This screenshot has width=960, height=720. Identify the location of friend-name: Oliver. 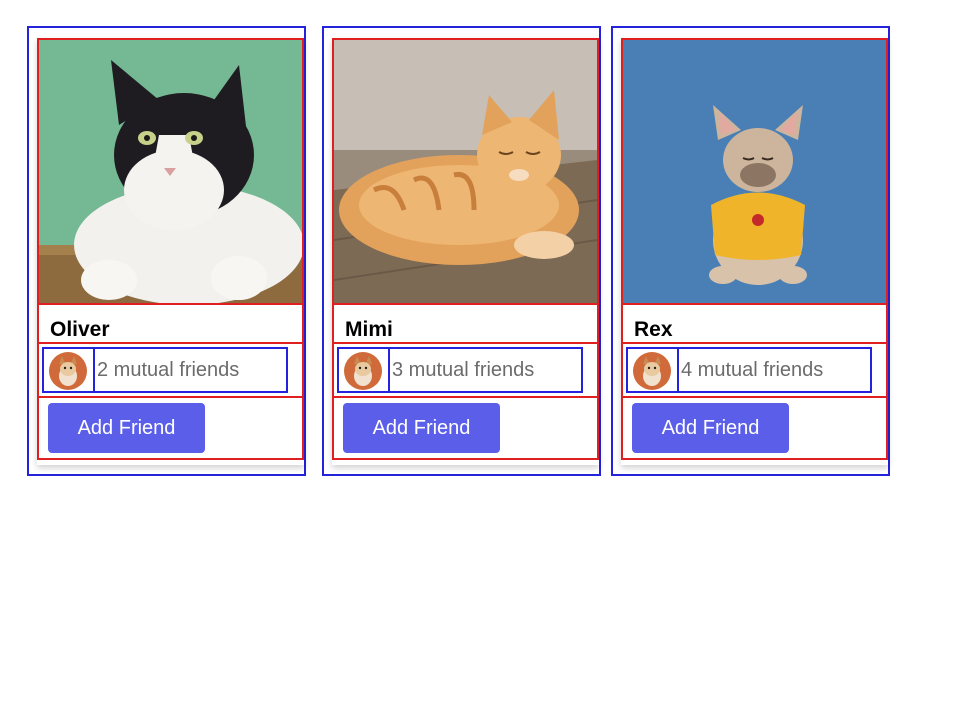
(80, 330).